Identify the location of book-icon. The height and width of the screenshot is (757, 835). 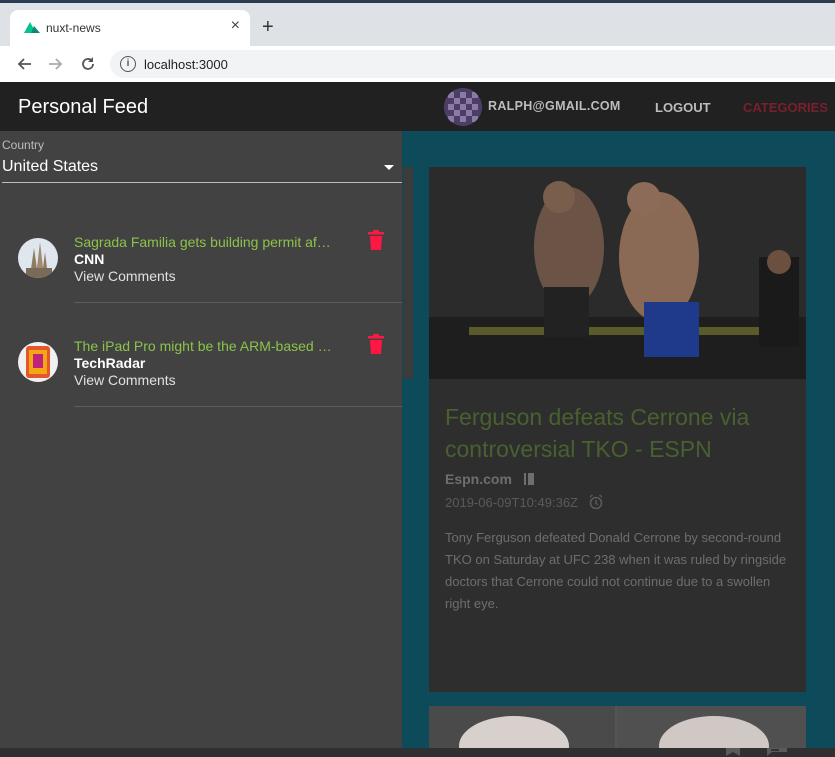
(528, 479).